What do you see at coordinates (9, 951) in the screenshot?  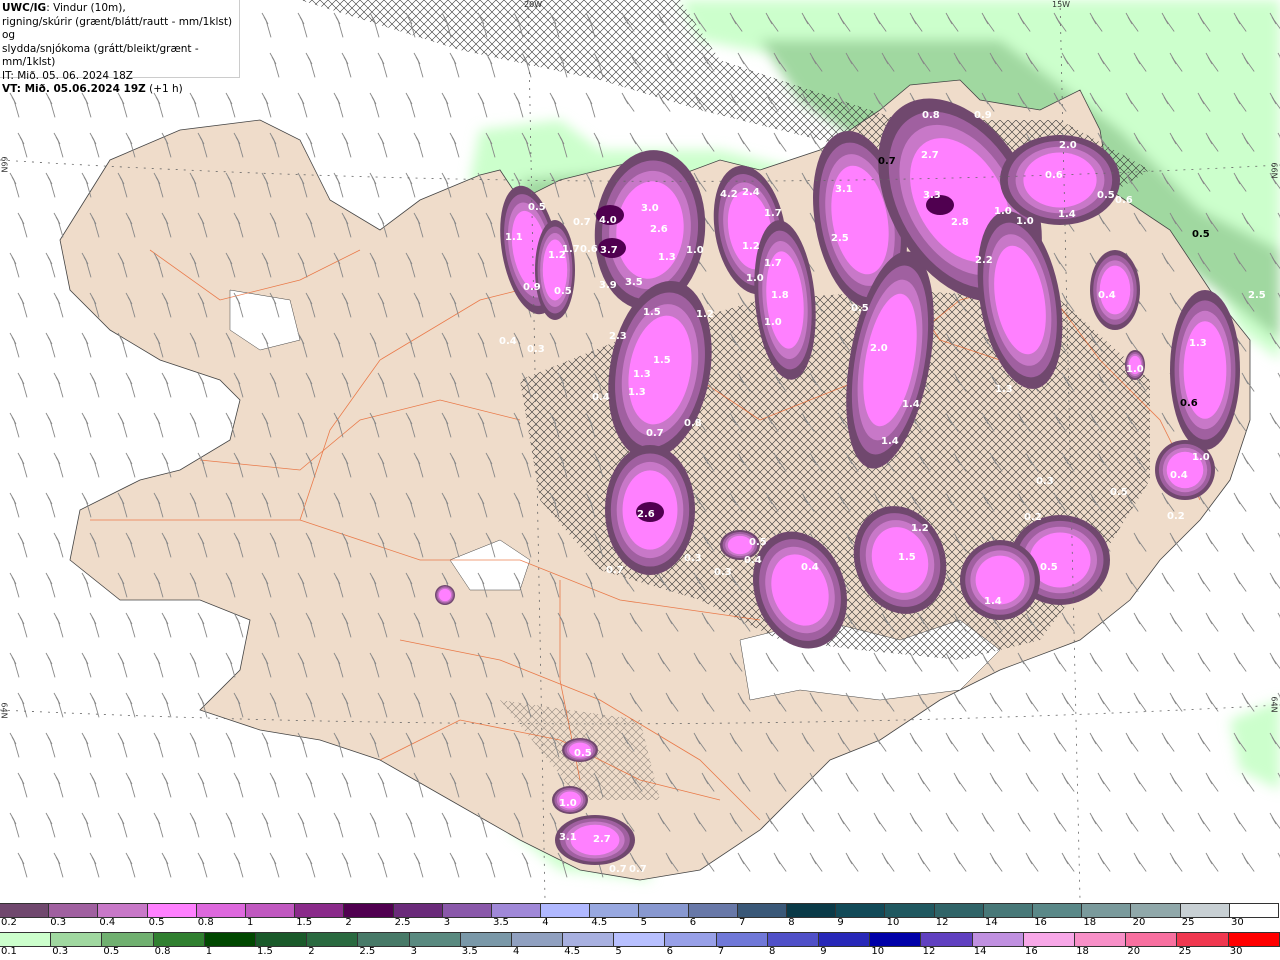 I see `legend-tick-label: 0.1` at bounding box center [9, 951].